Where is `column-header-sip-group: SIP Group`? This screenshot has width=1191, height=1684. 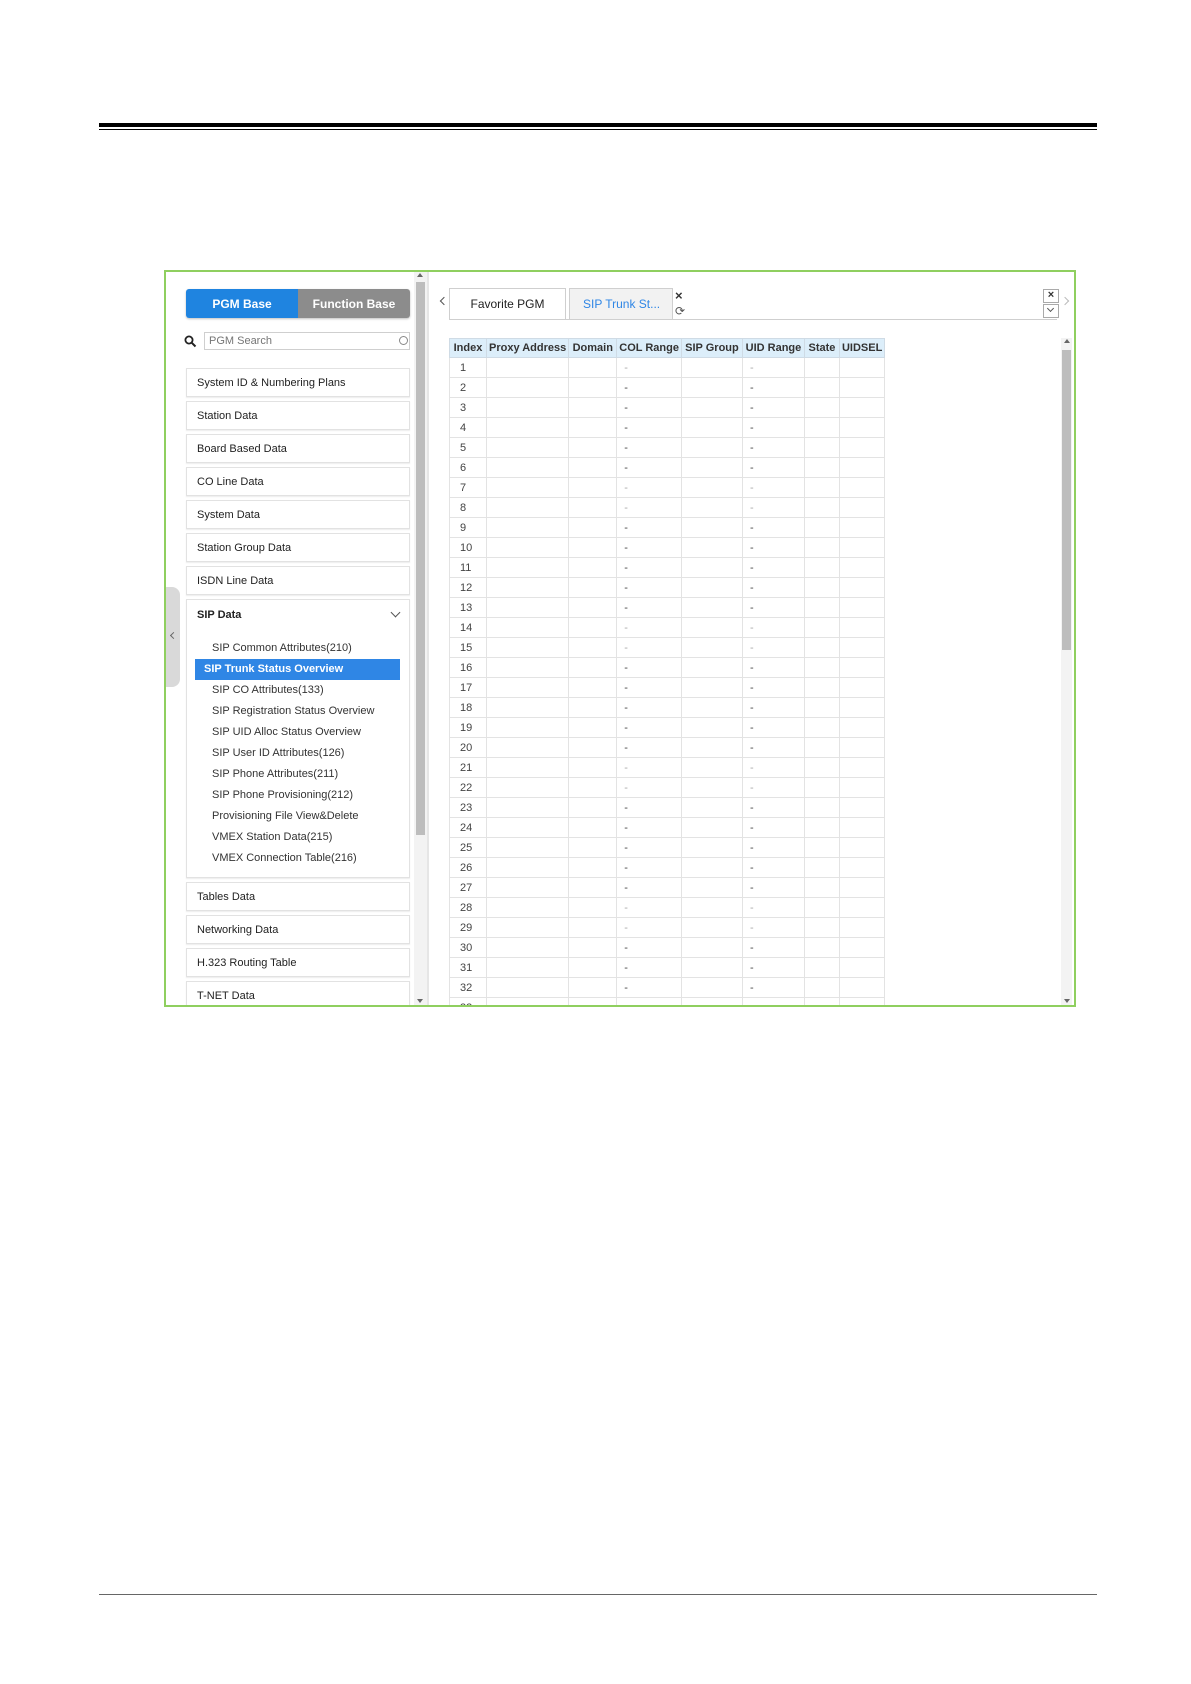
column-header-sip-group: SIP Group is located at coordinates (711, 348).